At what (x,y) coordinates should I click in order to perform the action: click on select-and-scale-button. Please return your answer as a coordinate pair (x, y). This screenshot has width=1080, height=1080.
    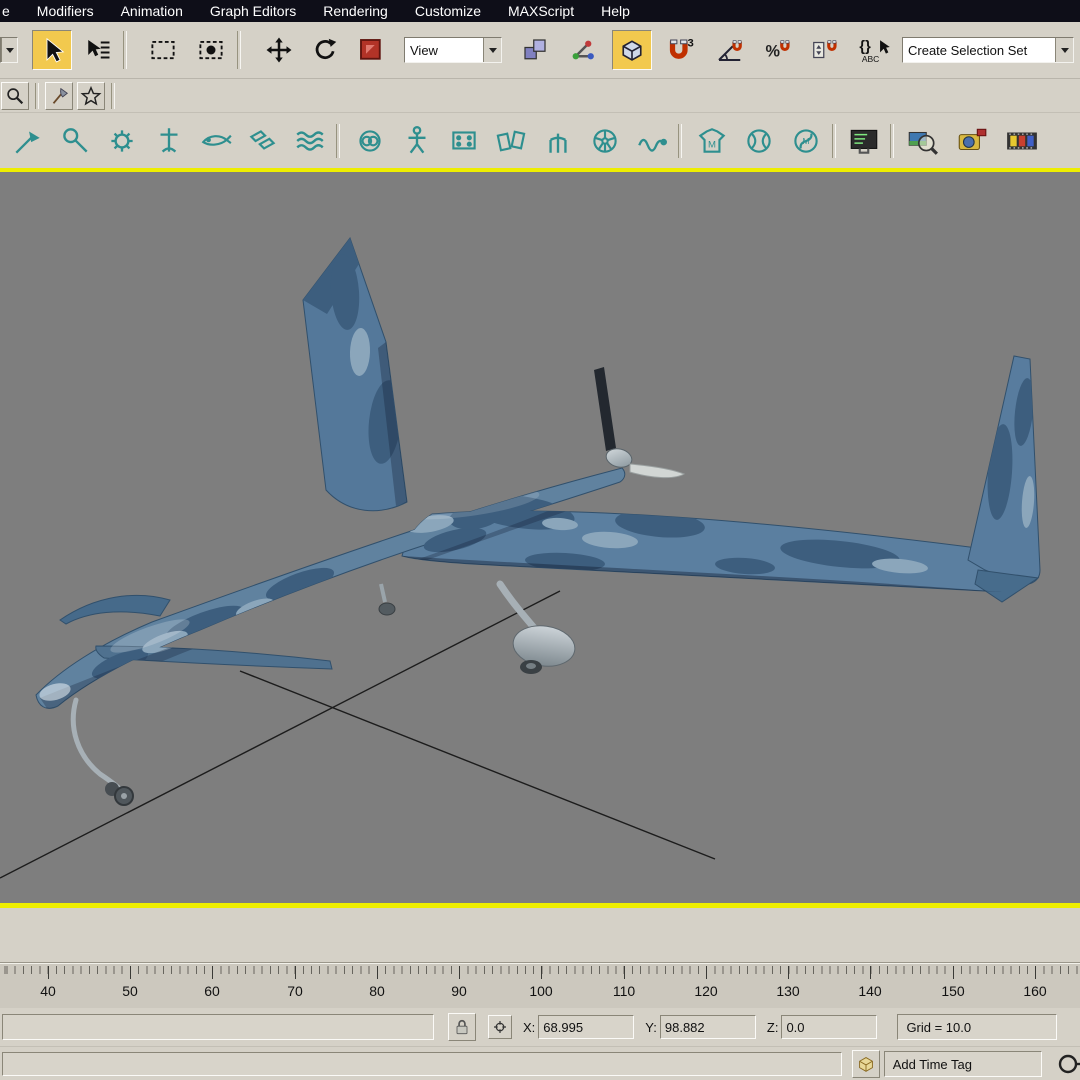
    Looking at the image, I should click on (371, 50).